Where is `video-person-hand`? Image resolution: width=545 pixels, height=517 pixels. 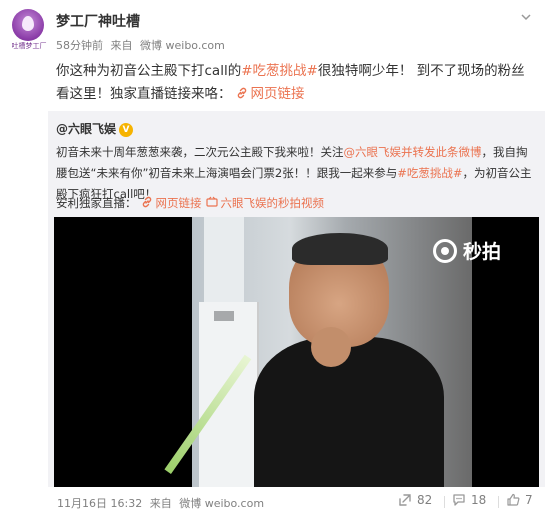 video-person-hand is located at coordinates (331, 347).